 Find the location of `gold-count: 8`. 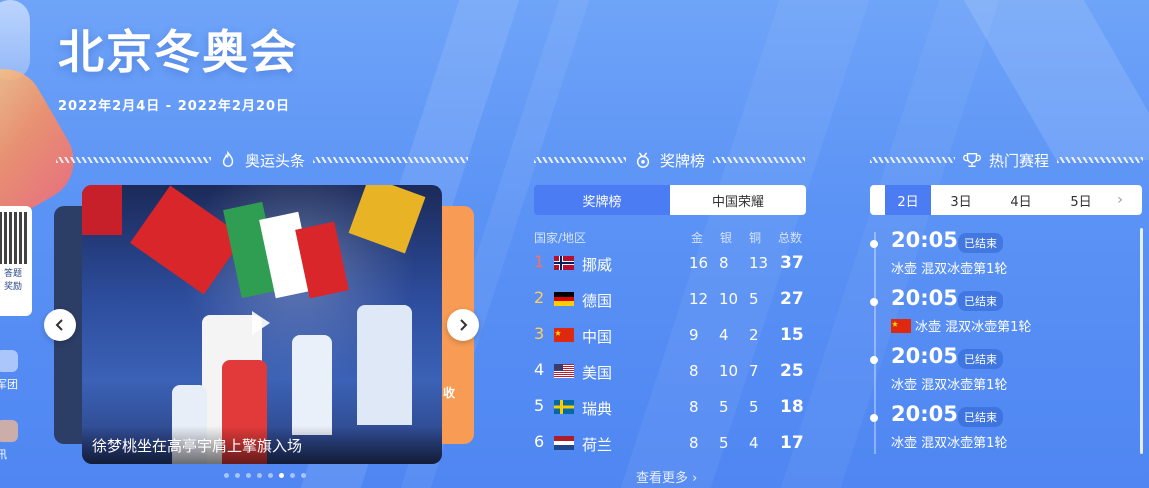

gold-count: 8 is located at coordinates (694, 407).